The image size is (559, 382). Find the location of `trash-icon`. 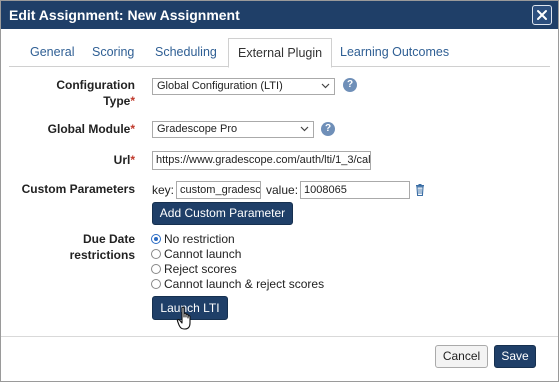

trash-icon is located at coordinates (420, 190).